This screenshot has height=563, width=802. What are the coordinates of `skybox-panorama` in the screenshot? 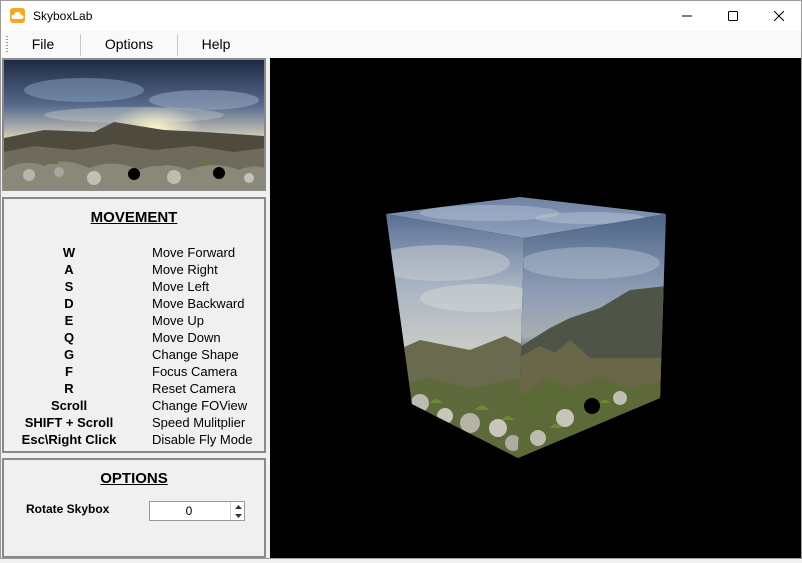 It's located at (134, 124).